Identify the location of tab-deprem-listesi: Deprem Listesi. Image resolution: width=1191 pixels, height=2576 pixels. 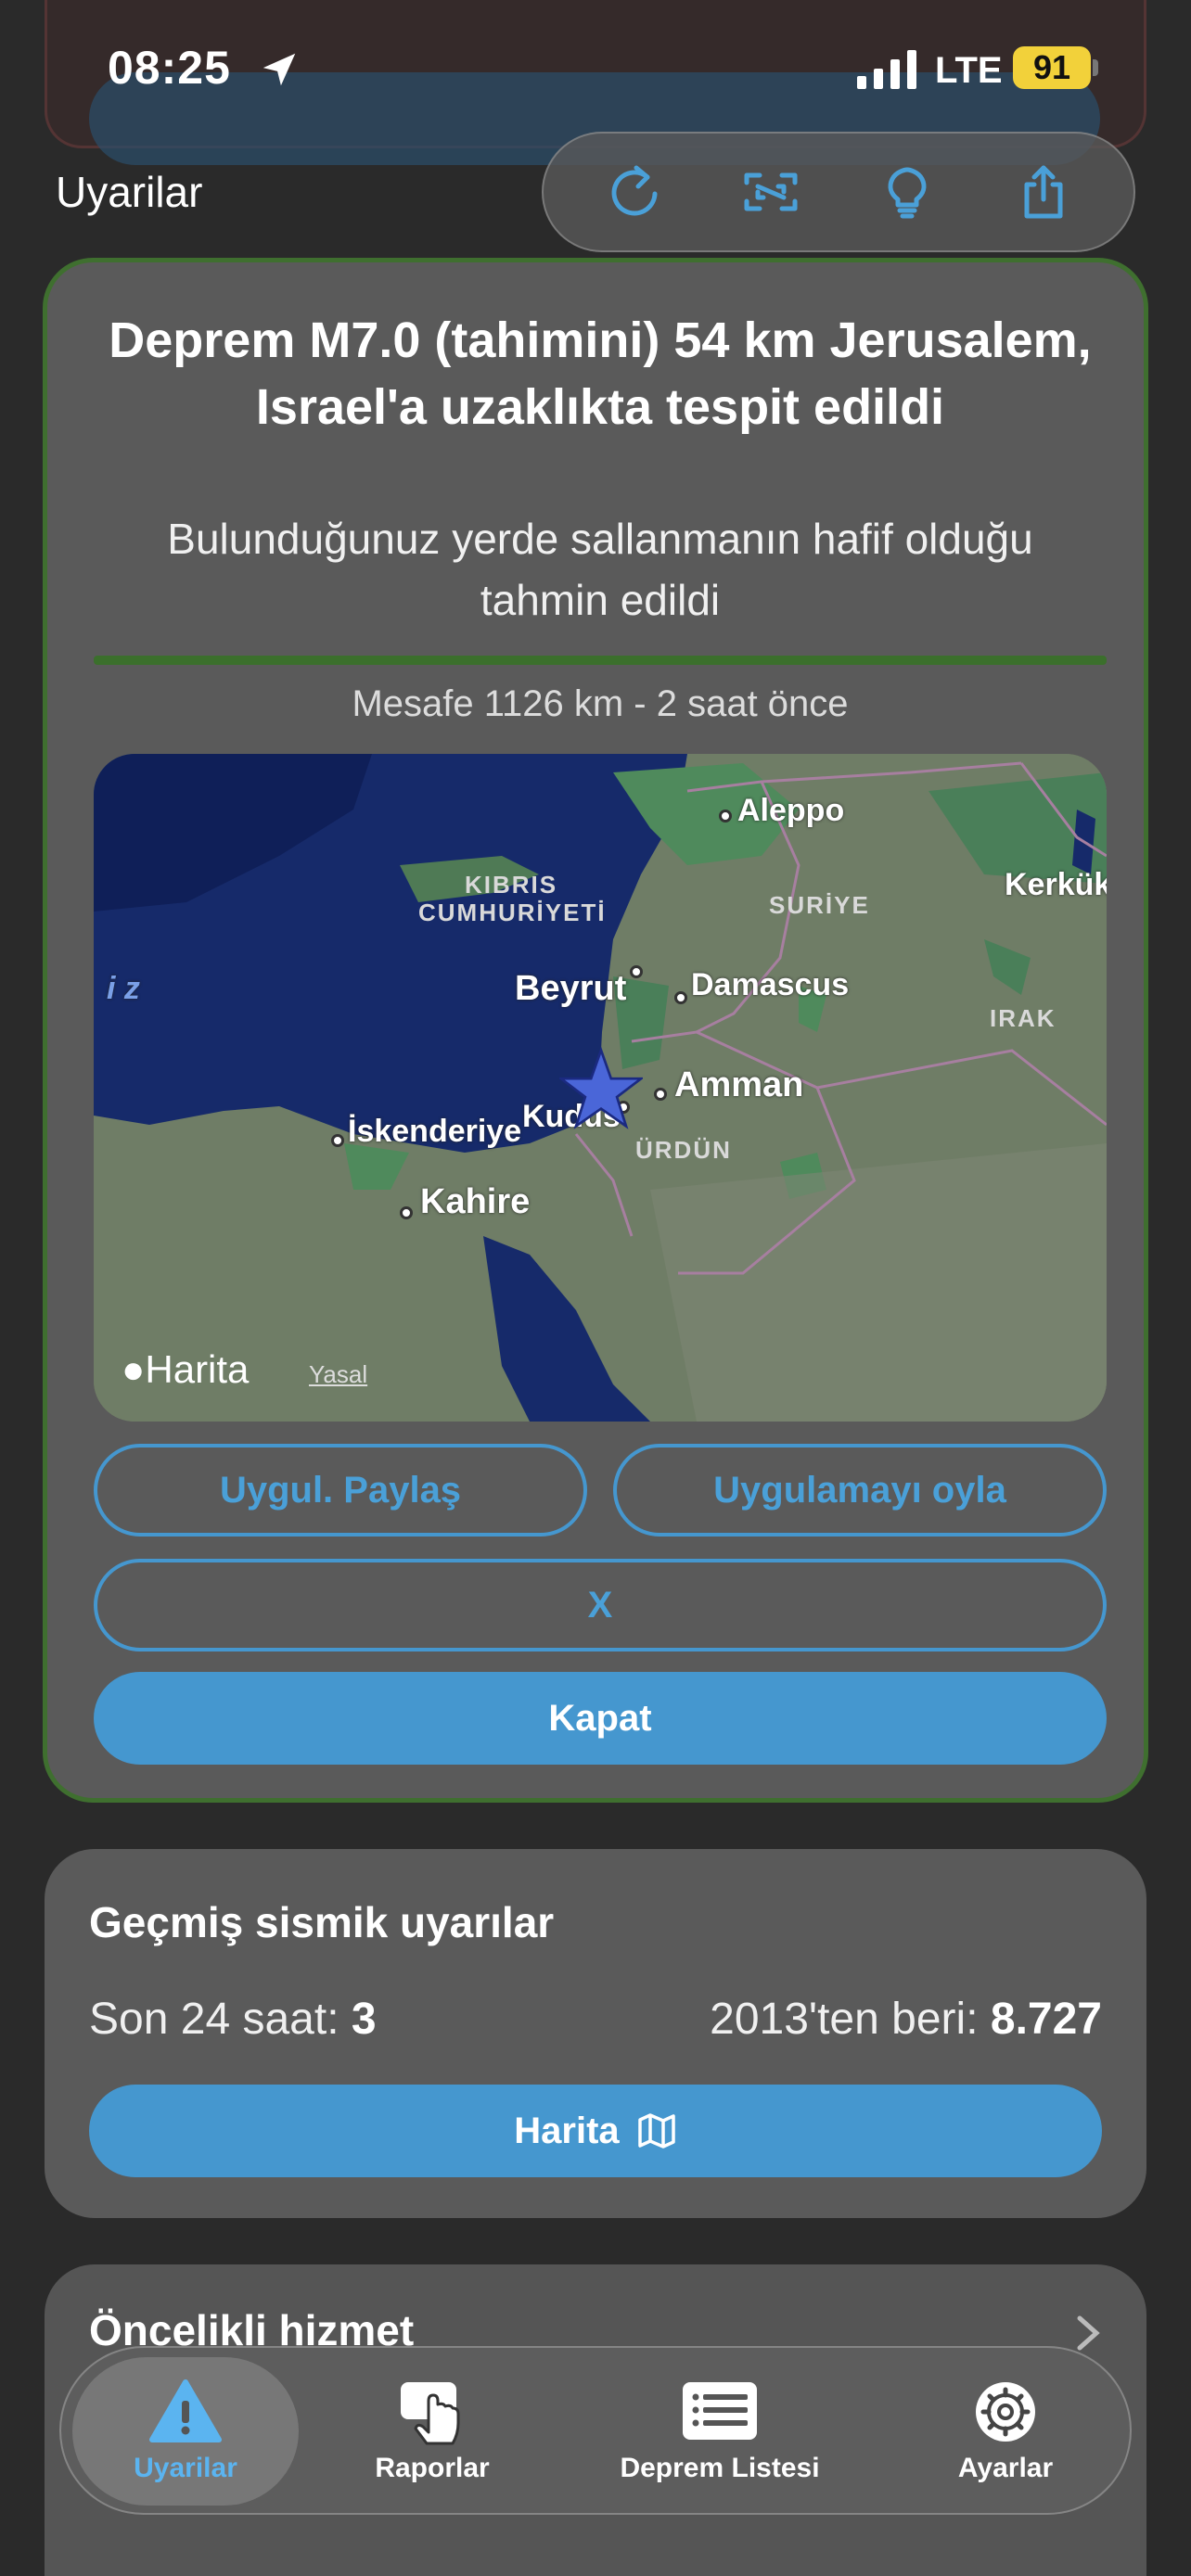
(720, 2432).